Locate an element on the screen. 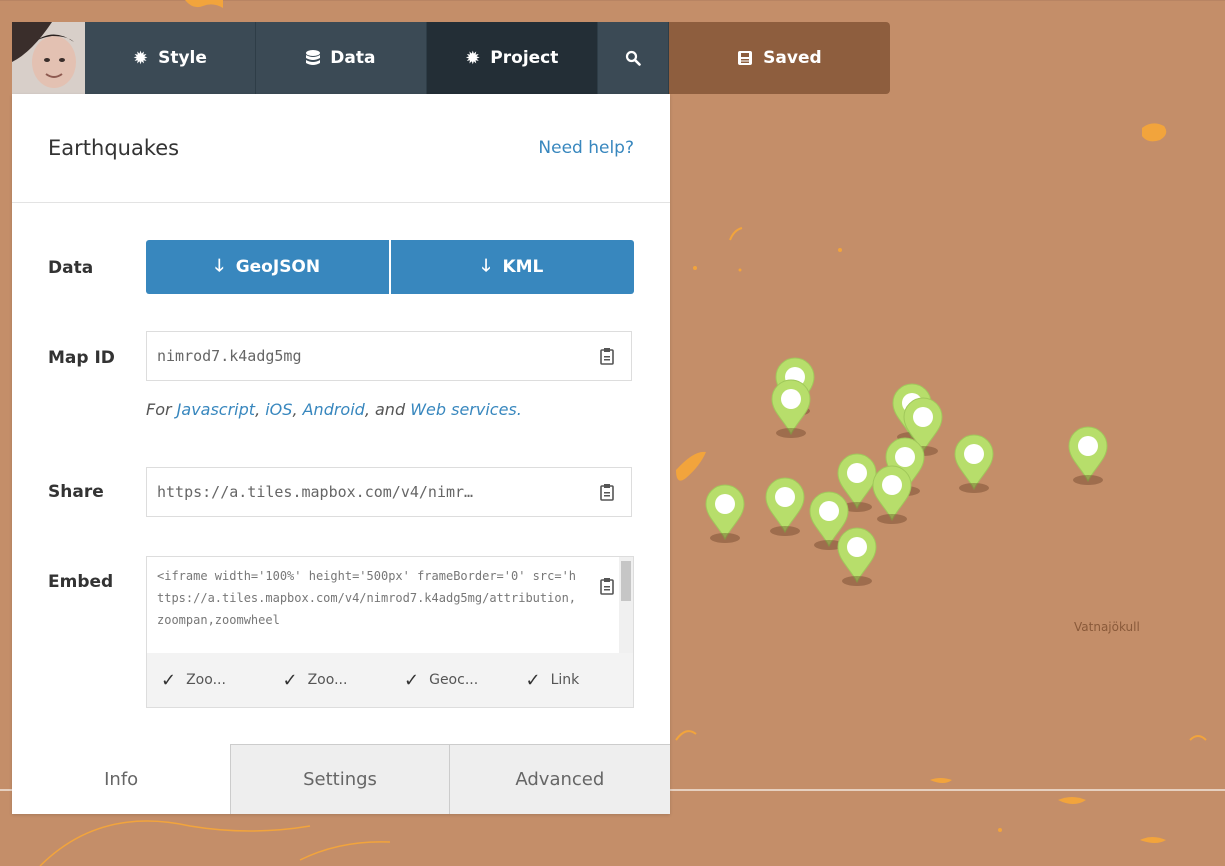 Image resolution: width=1225 pixels, height=866 pixels. geojson-label: GeoJSON is located at coordinates (278, 267).